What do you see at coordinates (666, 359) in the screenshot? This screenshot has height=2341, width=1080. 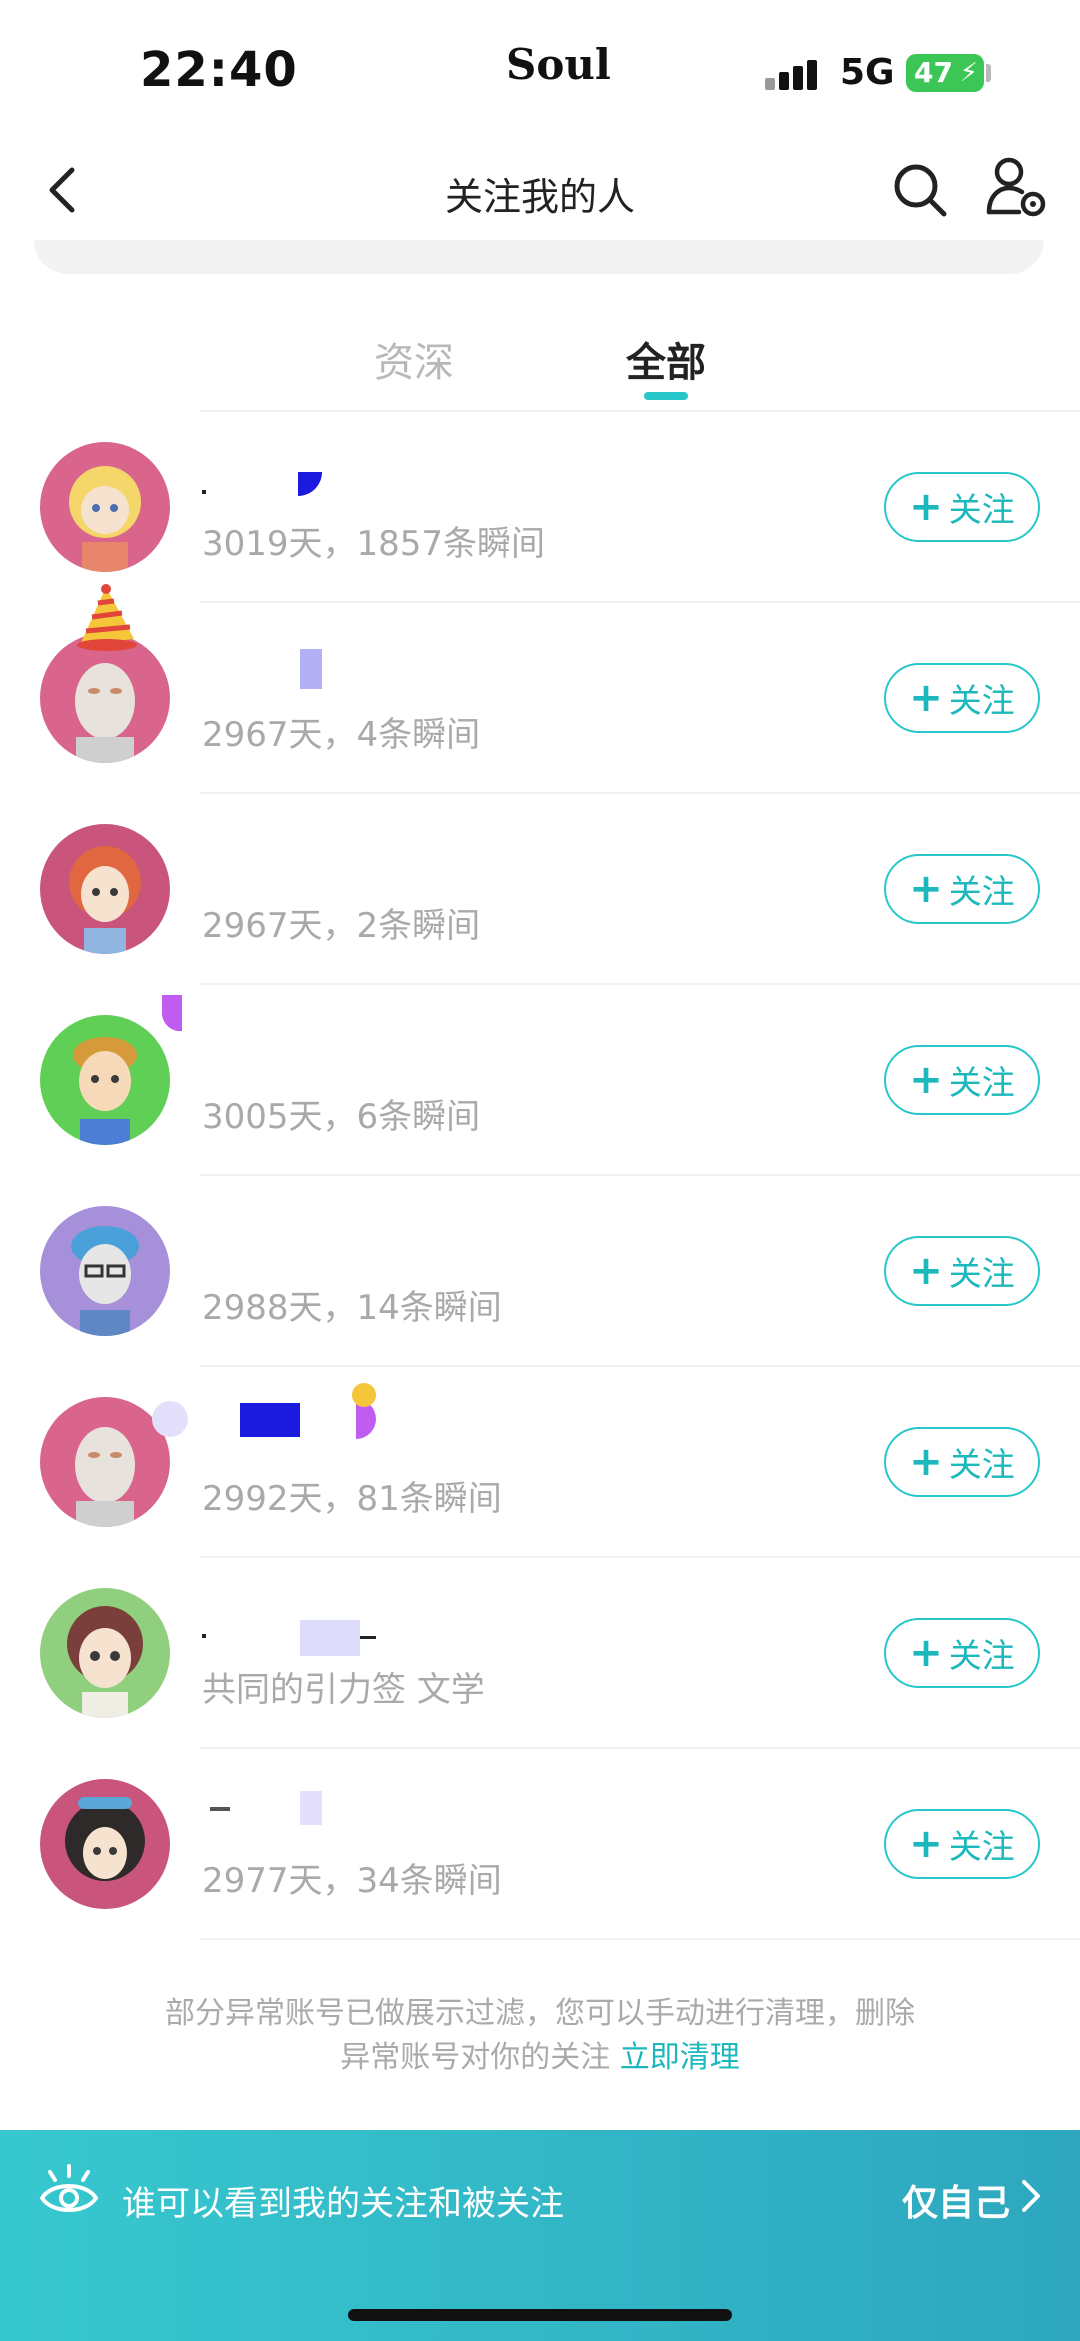 I see `tab-all: 全部` at bounding box center [666, 359].